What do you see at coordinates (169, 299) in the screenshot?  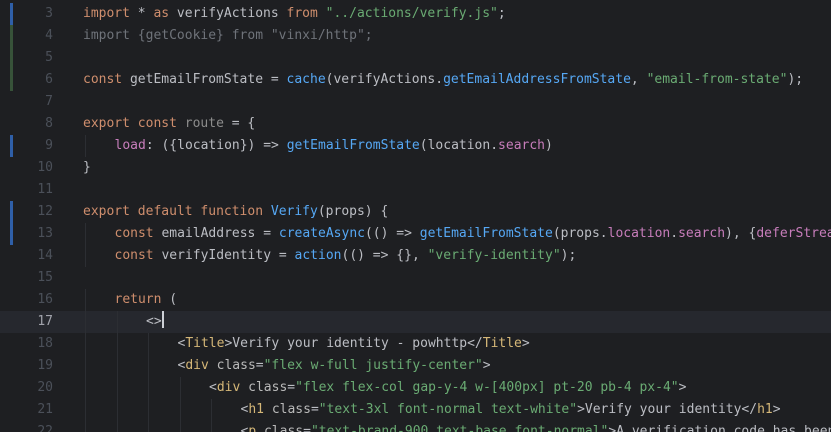 I see `code-token: (` at bounding box center [169, 299].